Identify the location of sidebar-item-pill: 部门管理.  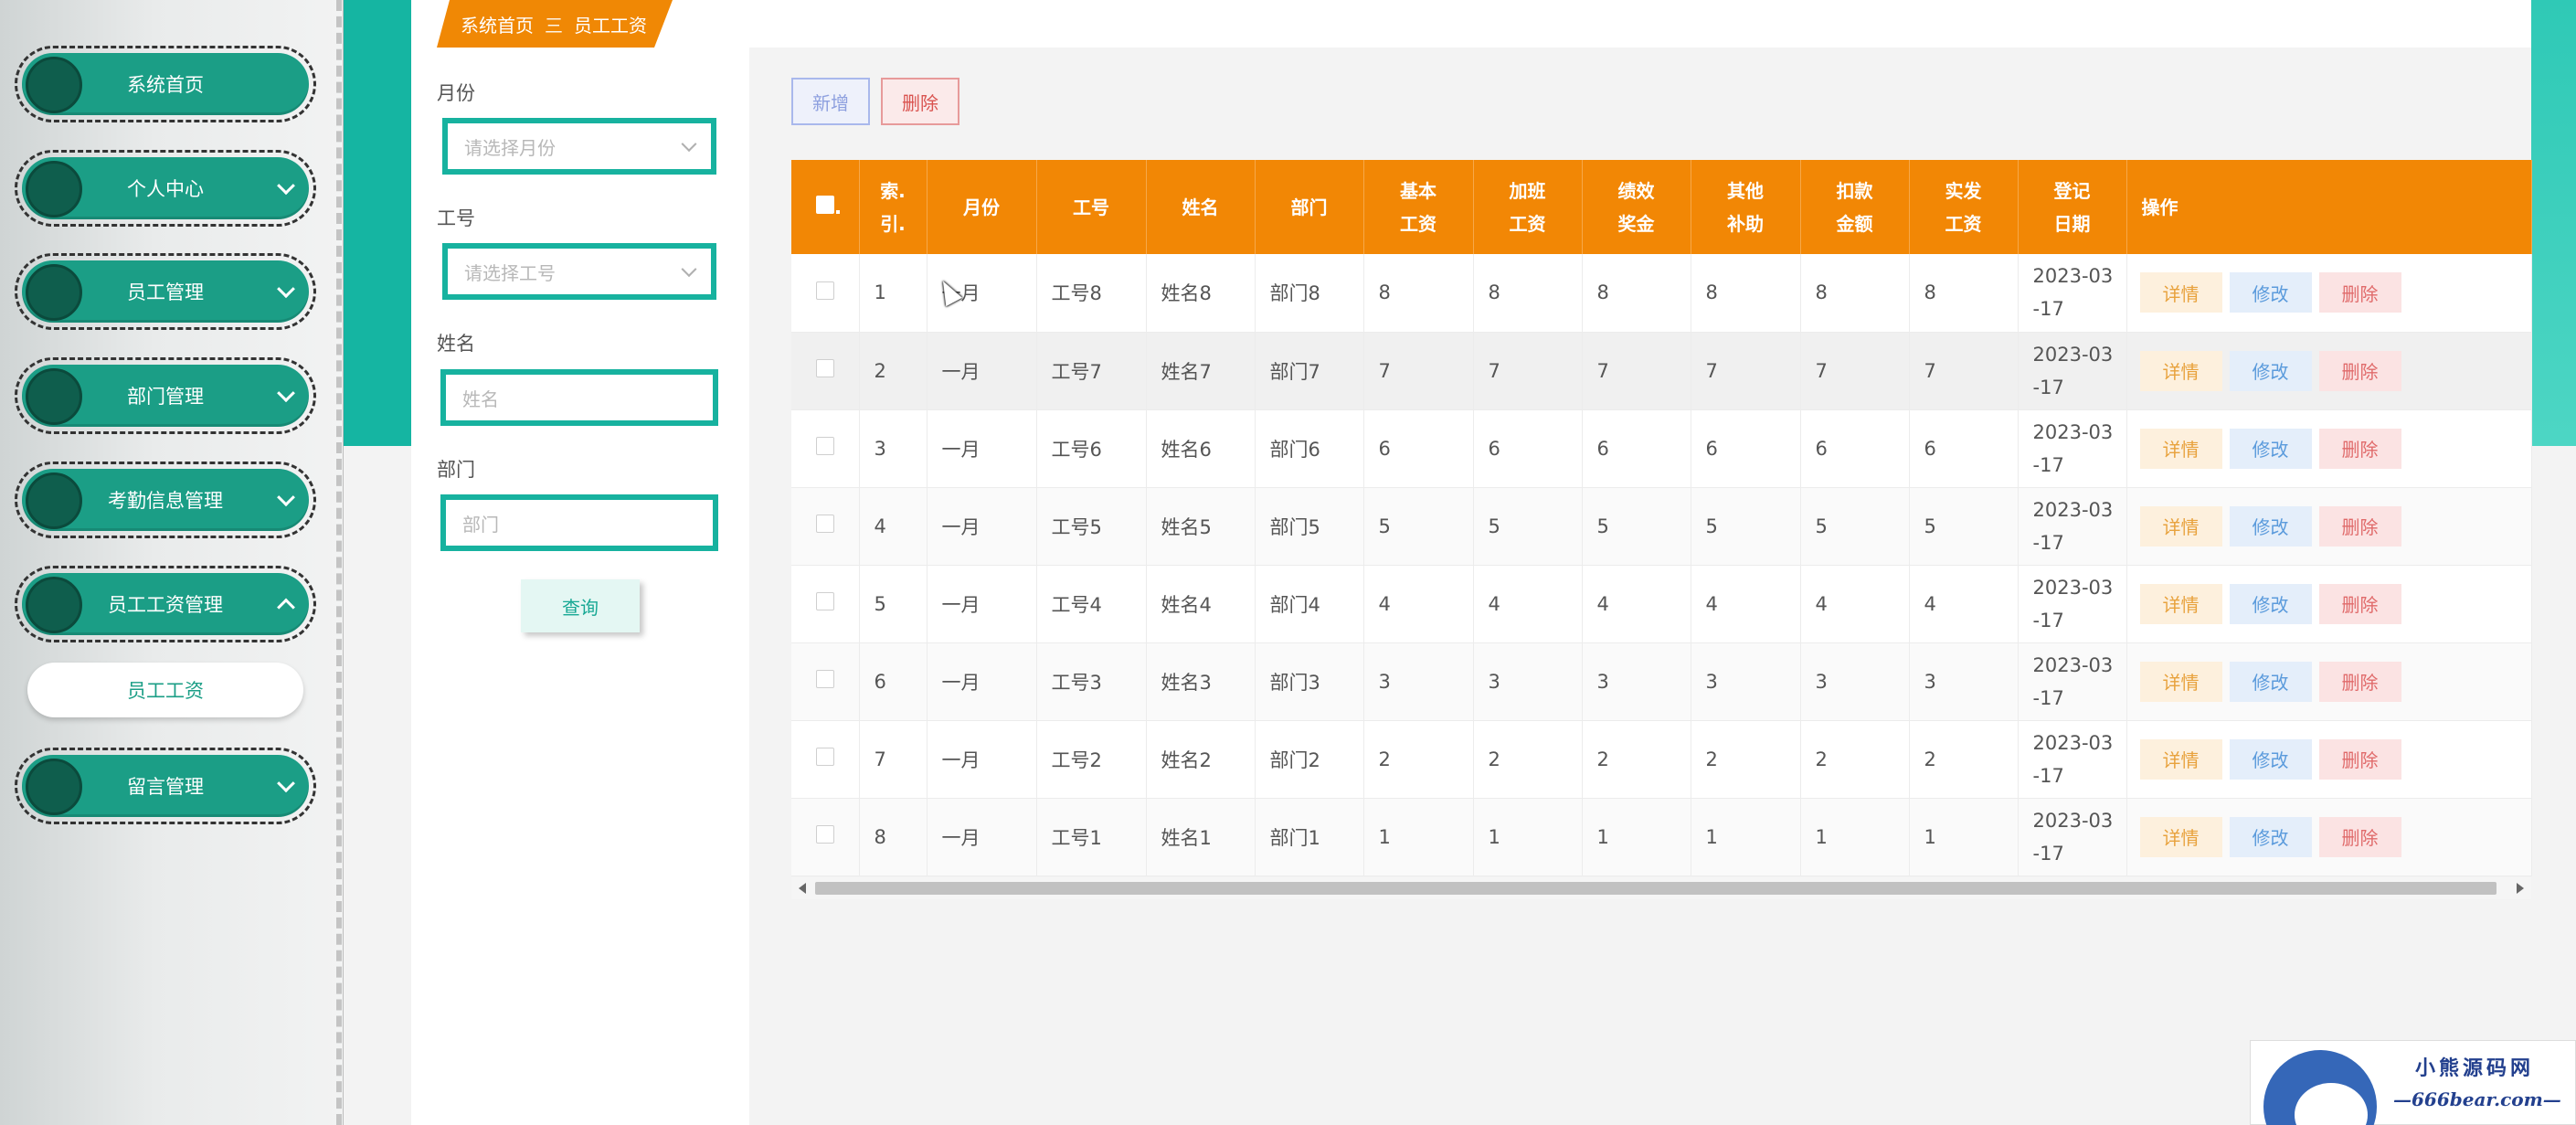
(165, 396).